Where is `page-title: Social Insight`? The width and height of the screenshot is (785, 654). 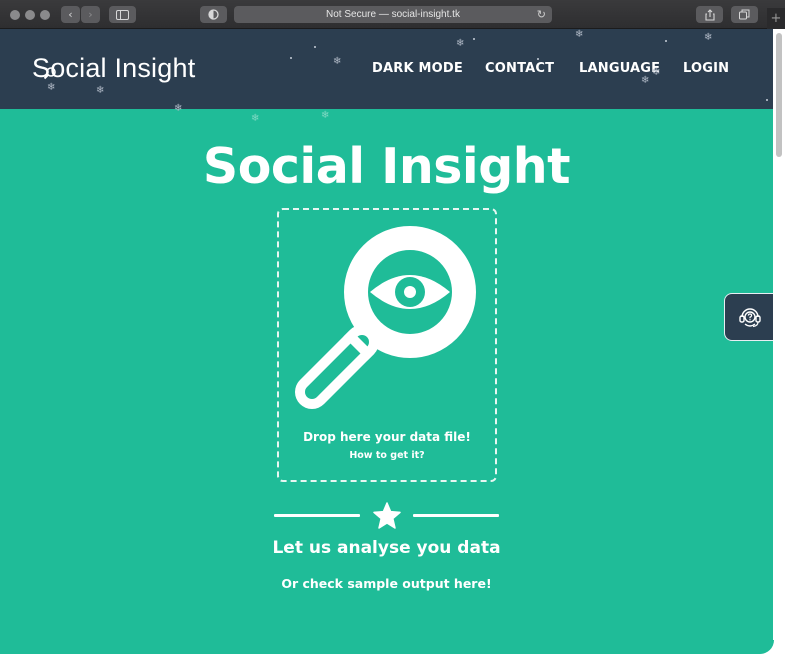
page-title: Social Insight is located at coordinates (386, 166).